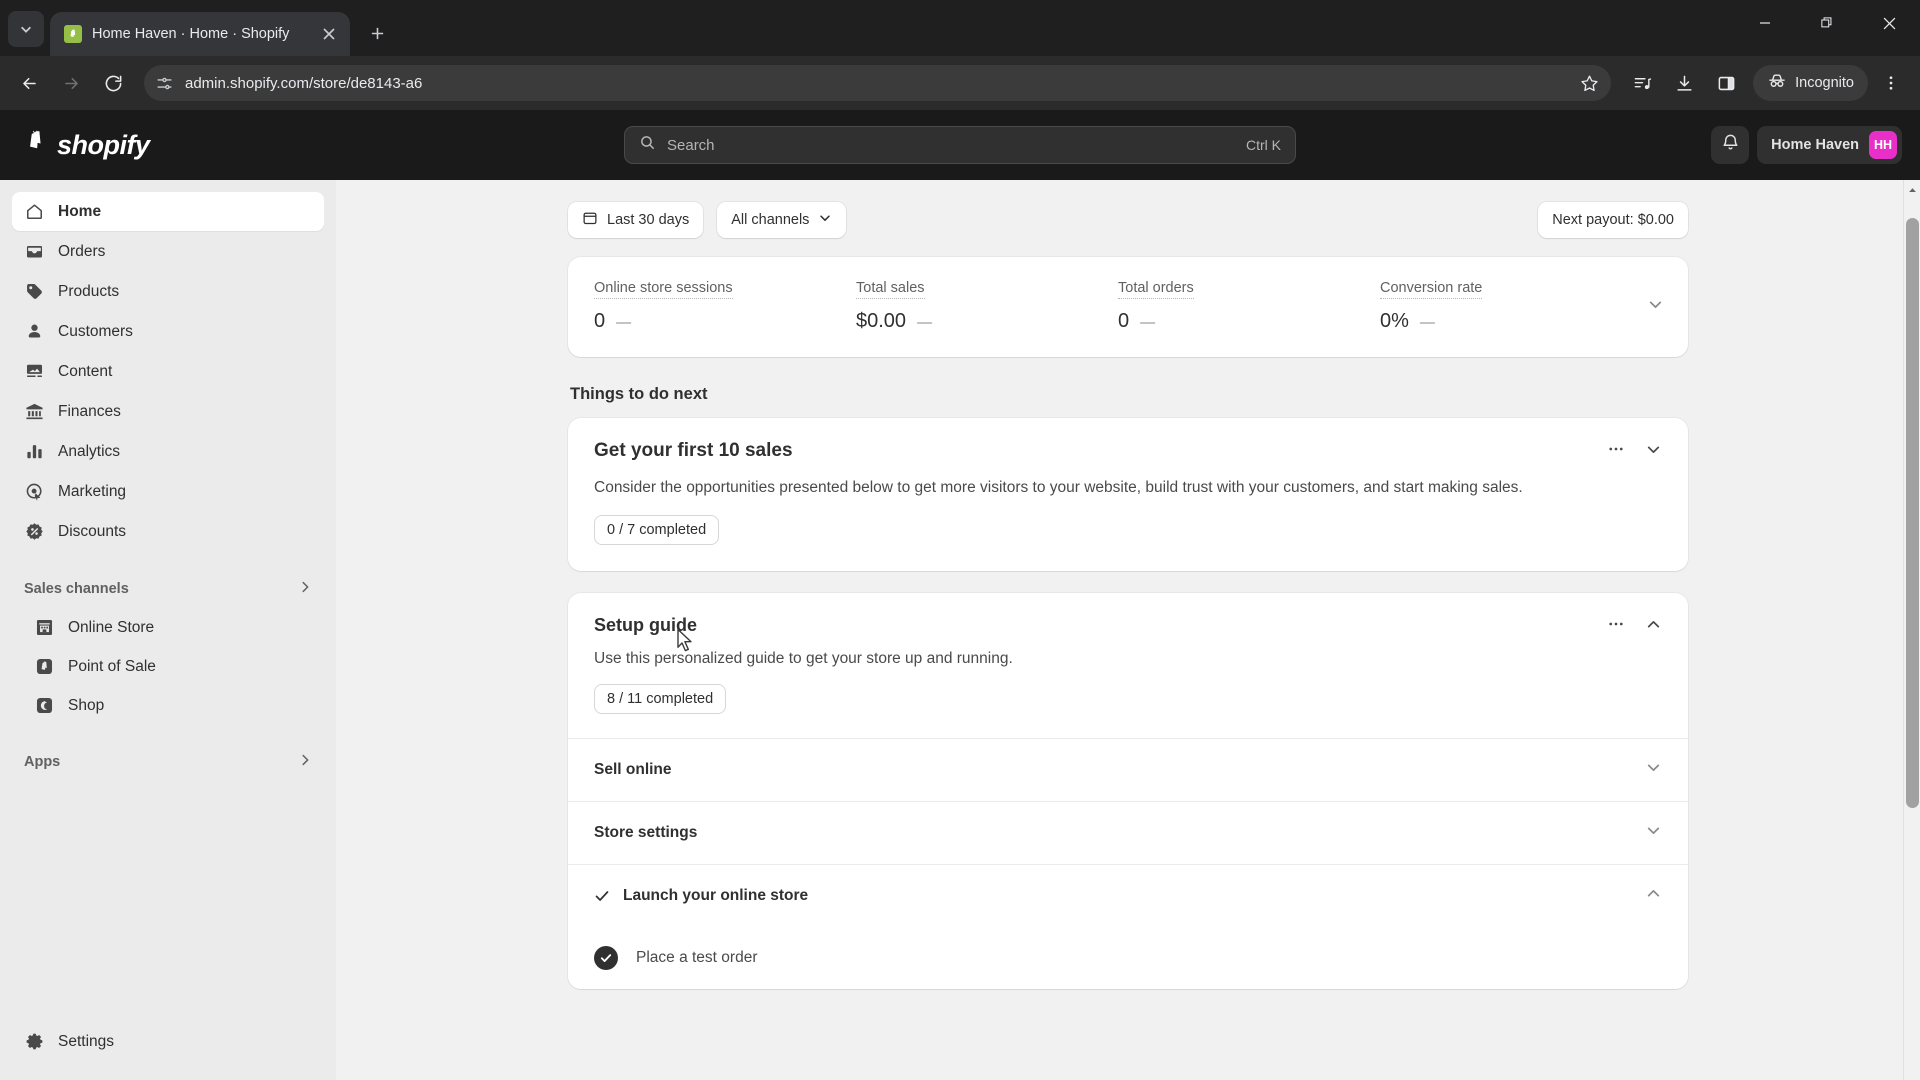 This screenshot has height=1080, width=1920. What do you see at coordinates (26, 29) in the screenshot?
I see `tab-search-button` at bounding box center [26, 29].